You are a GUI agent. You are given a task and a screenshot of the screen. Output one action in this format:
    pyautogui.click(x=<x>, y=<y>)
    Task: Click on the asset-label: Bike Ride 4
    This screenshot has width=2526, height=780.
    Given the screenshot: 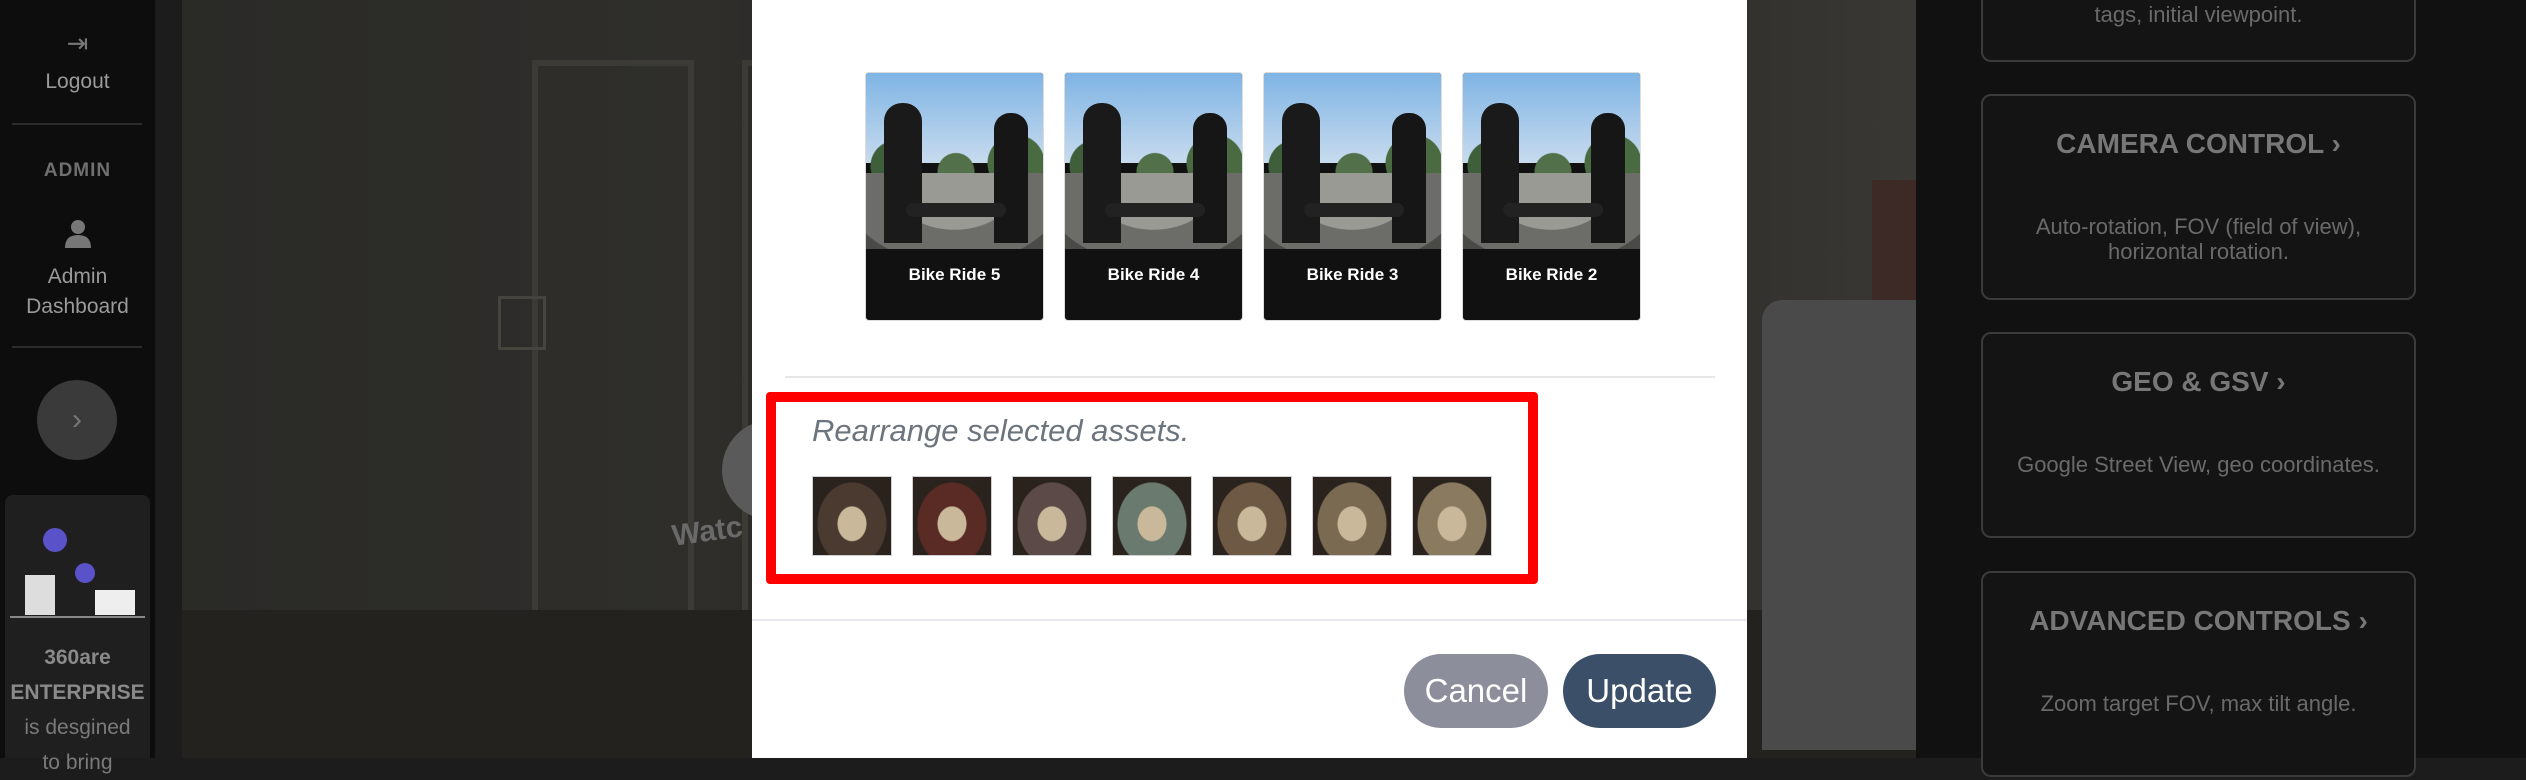 What is the action you would take?
    pyautogui.click(x=1153, y=274)
    